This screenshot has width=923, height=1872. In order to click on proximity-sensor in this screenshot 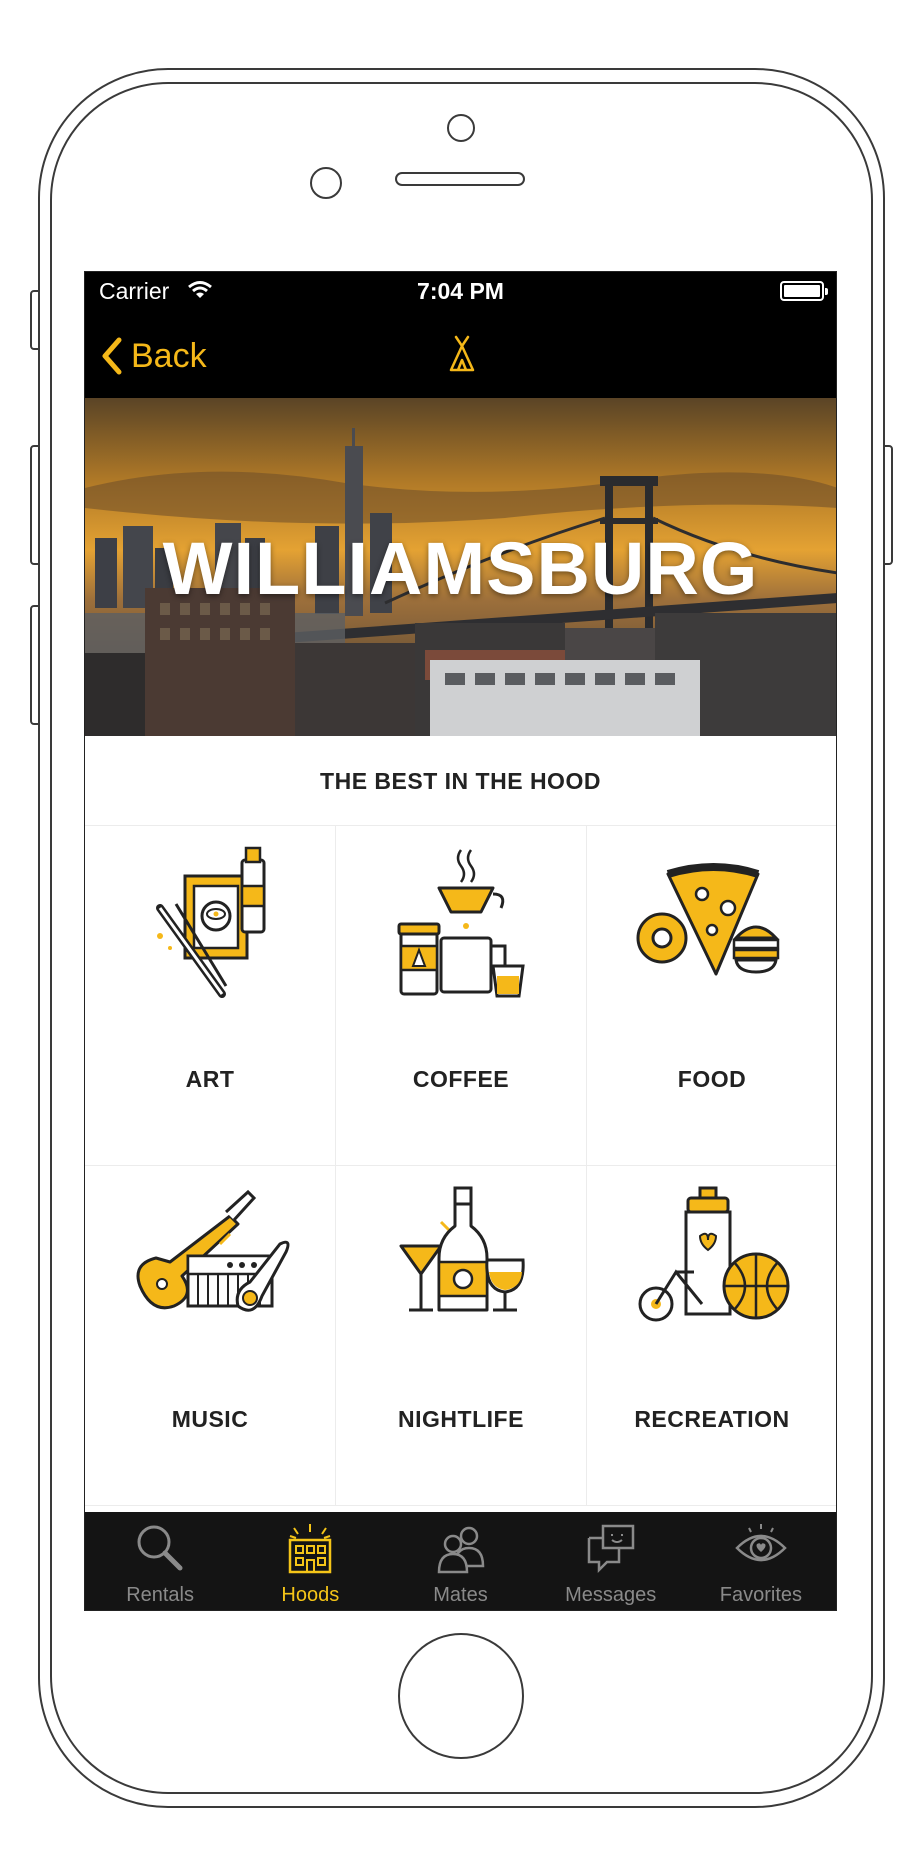, I will do `click(326, 183)`.